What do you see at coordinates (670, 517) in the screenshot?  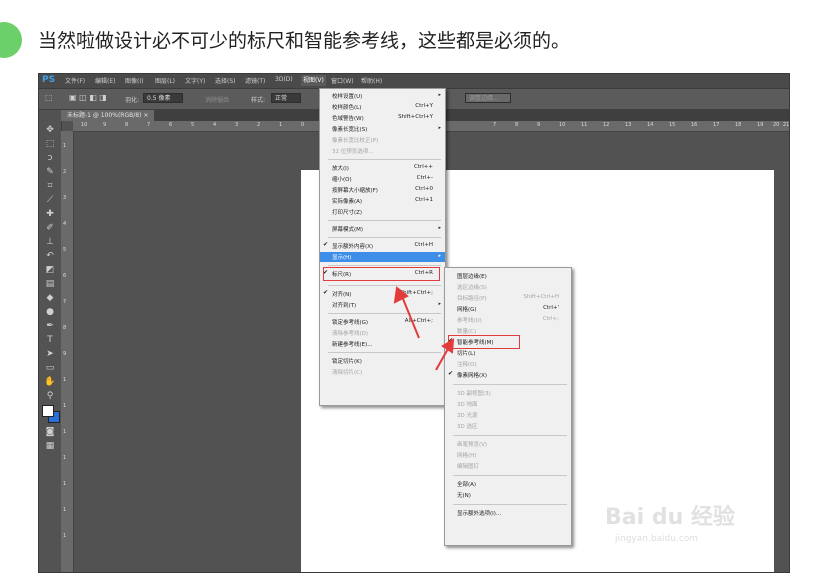 I see `baidu-watermark-logo: Bai du 经验` at bounding box center [670, 517].